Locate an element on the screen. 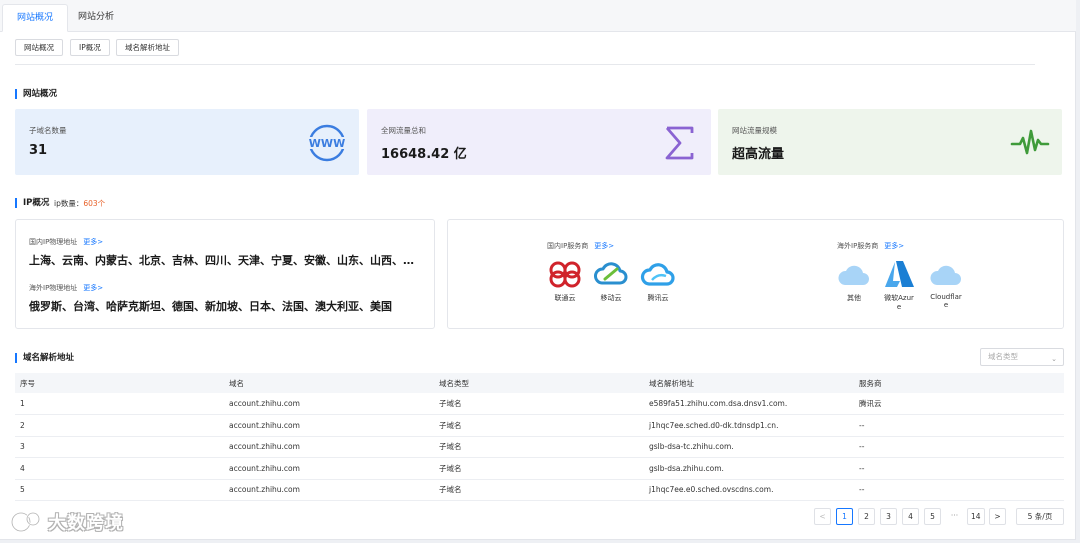  ip-count: ip数量：603个 is located at coordinates (80, 203).